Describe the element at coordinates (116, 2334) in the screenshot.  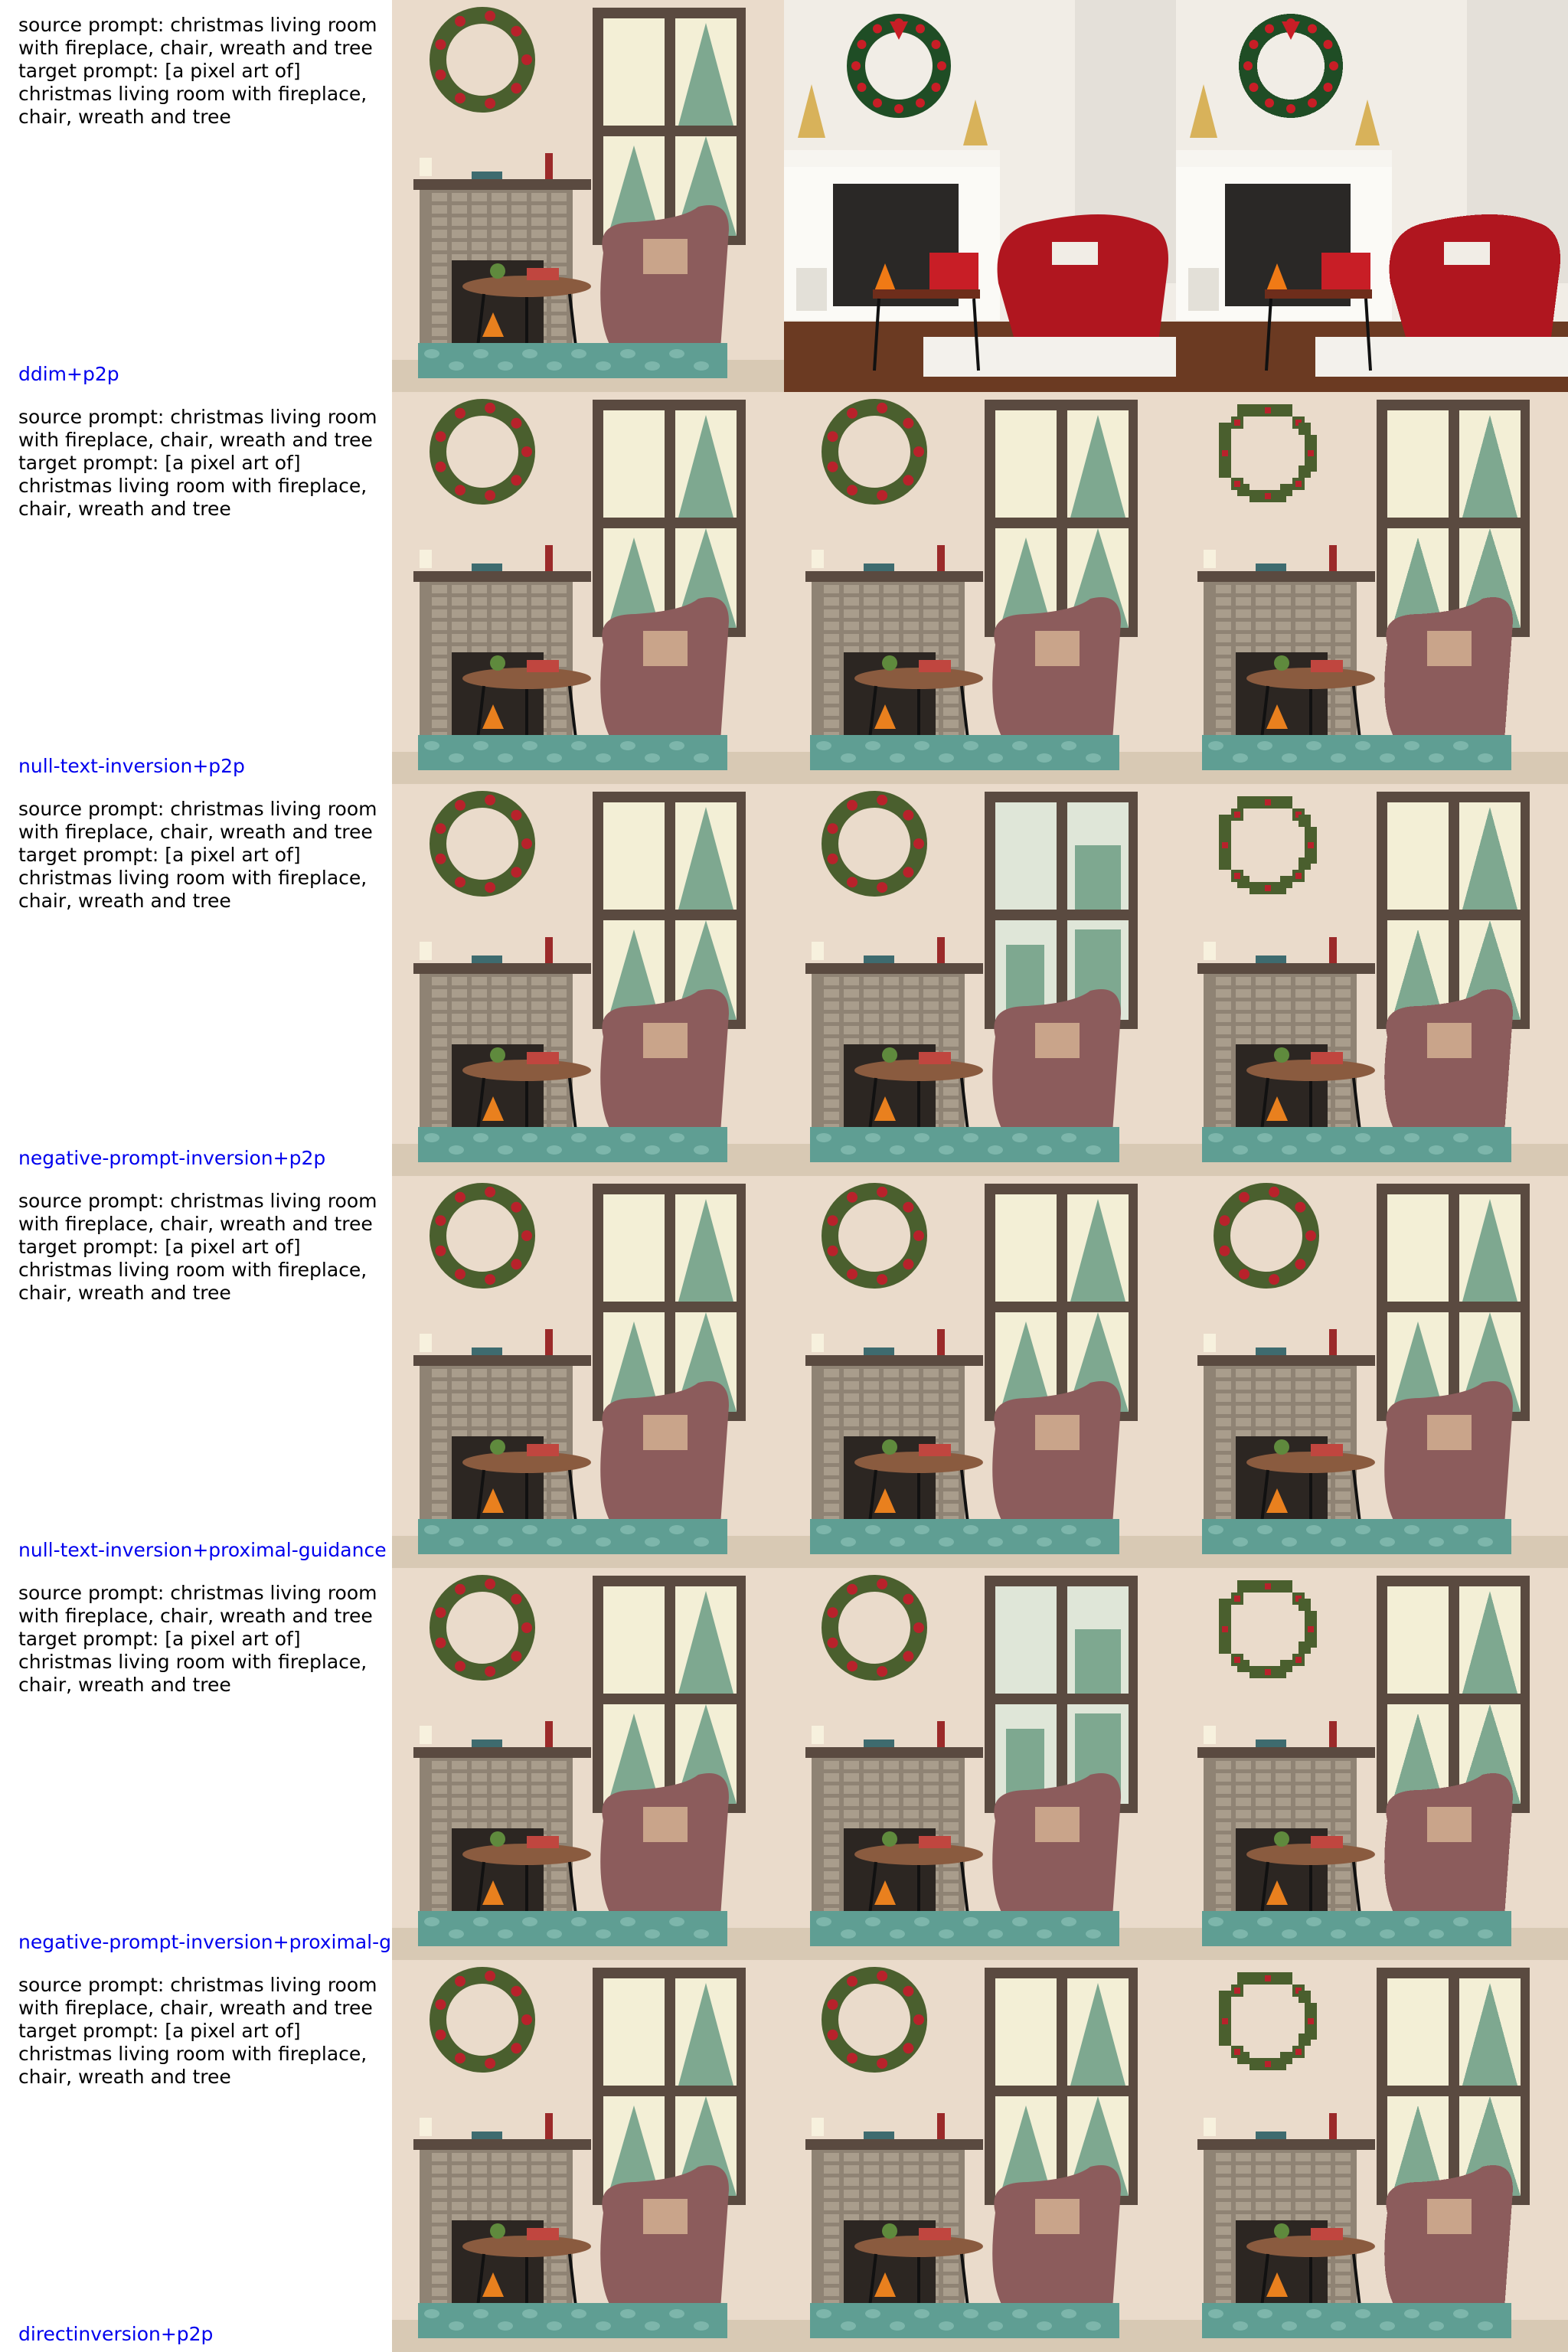
I see `method-label: directinversion+p2p` at that location.